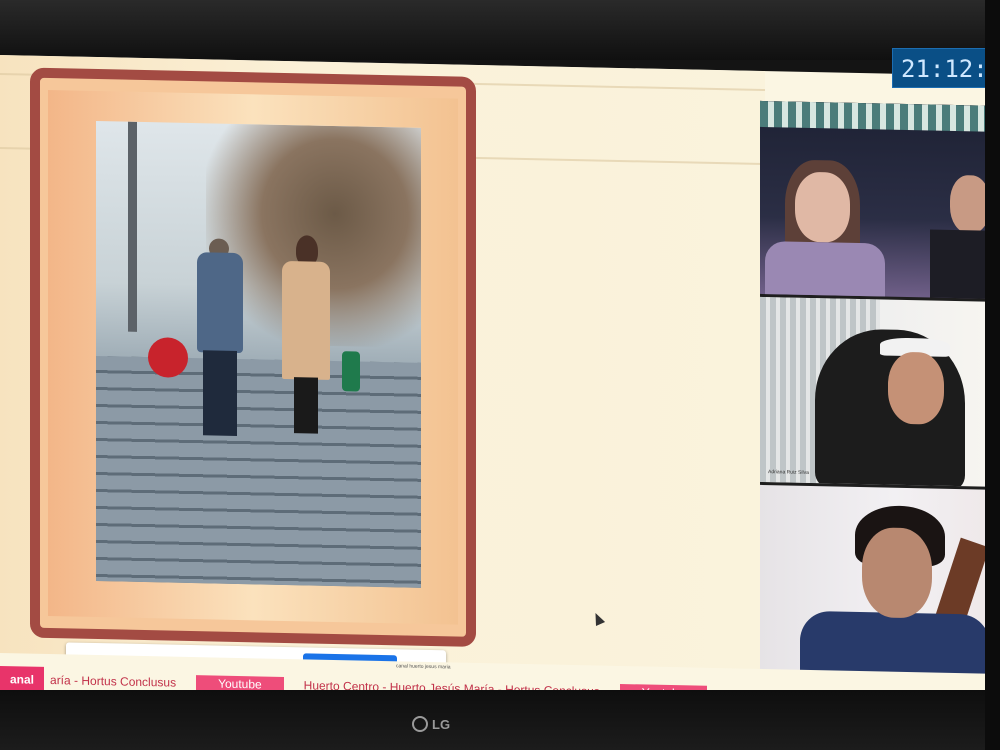 This screenshot has height=750, width=1000. What do you see at coordinates (598, 619) in the screenshot?
I see `mouse-cursor-icon` at bounding box center [598, 619].